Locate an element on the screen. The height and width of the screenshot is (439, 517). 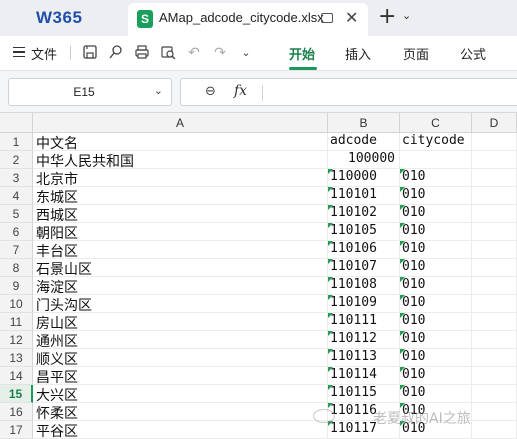
cell-adcode: 110109 is located at coordinates (364, 304).